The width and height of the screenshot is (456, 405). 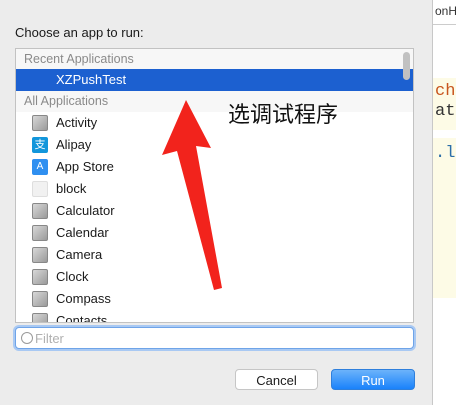 I want to click on annotation-arrow-icon, so click(x=192, y=195).